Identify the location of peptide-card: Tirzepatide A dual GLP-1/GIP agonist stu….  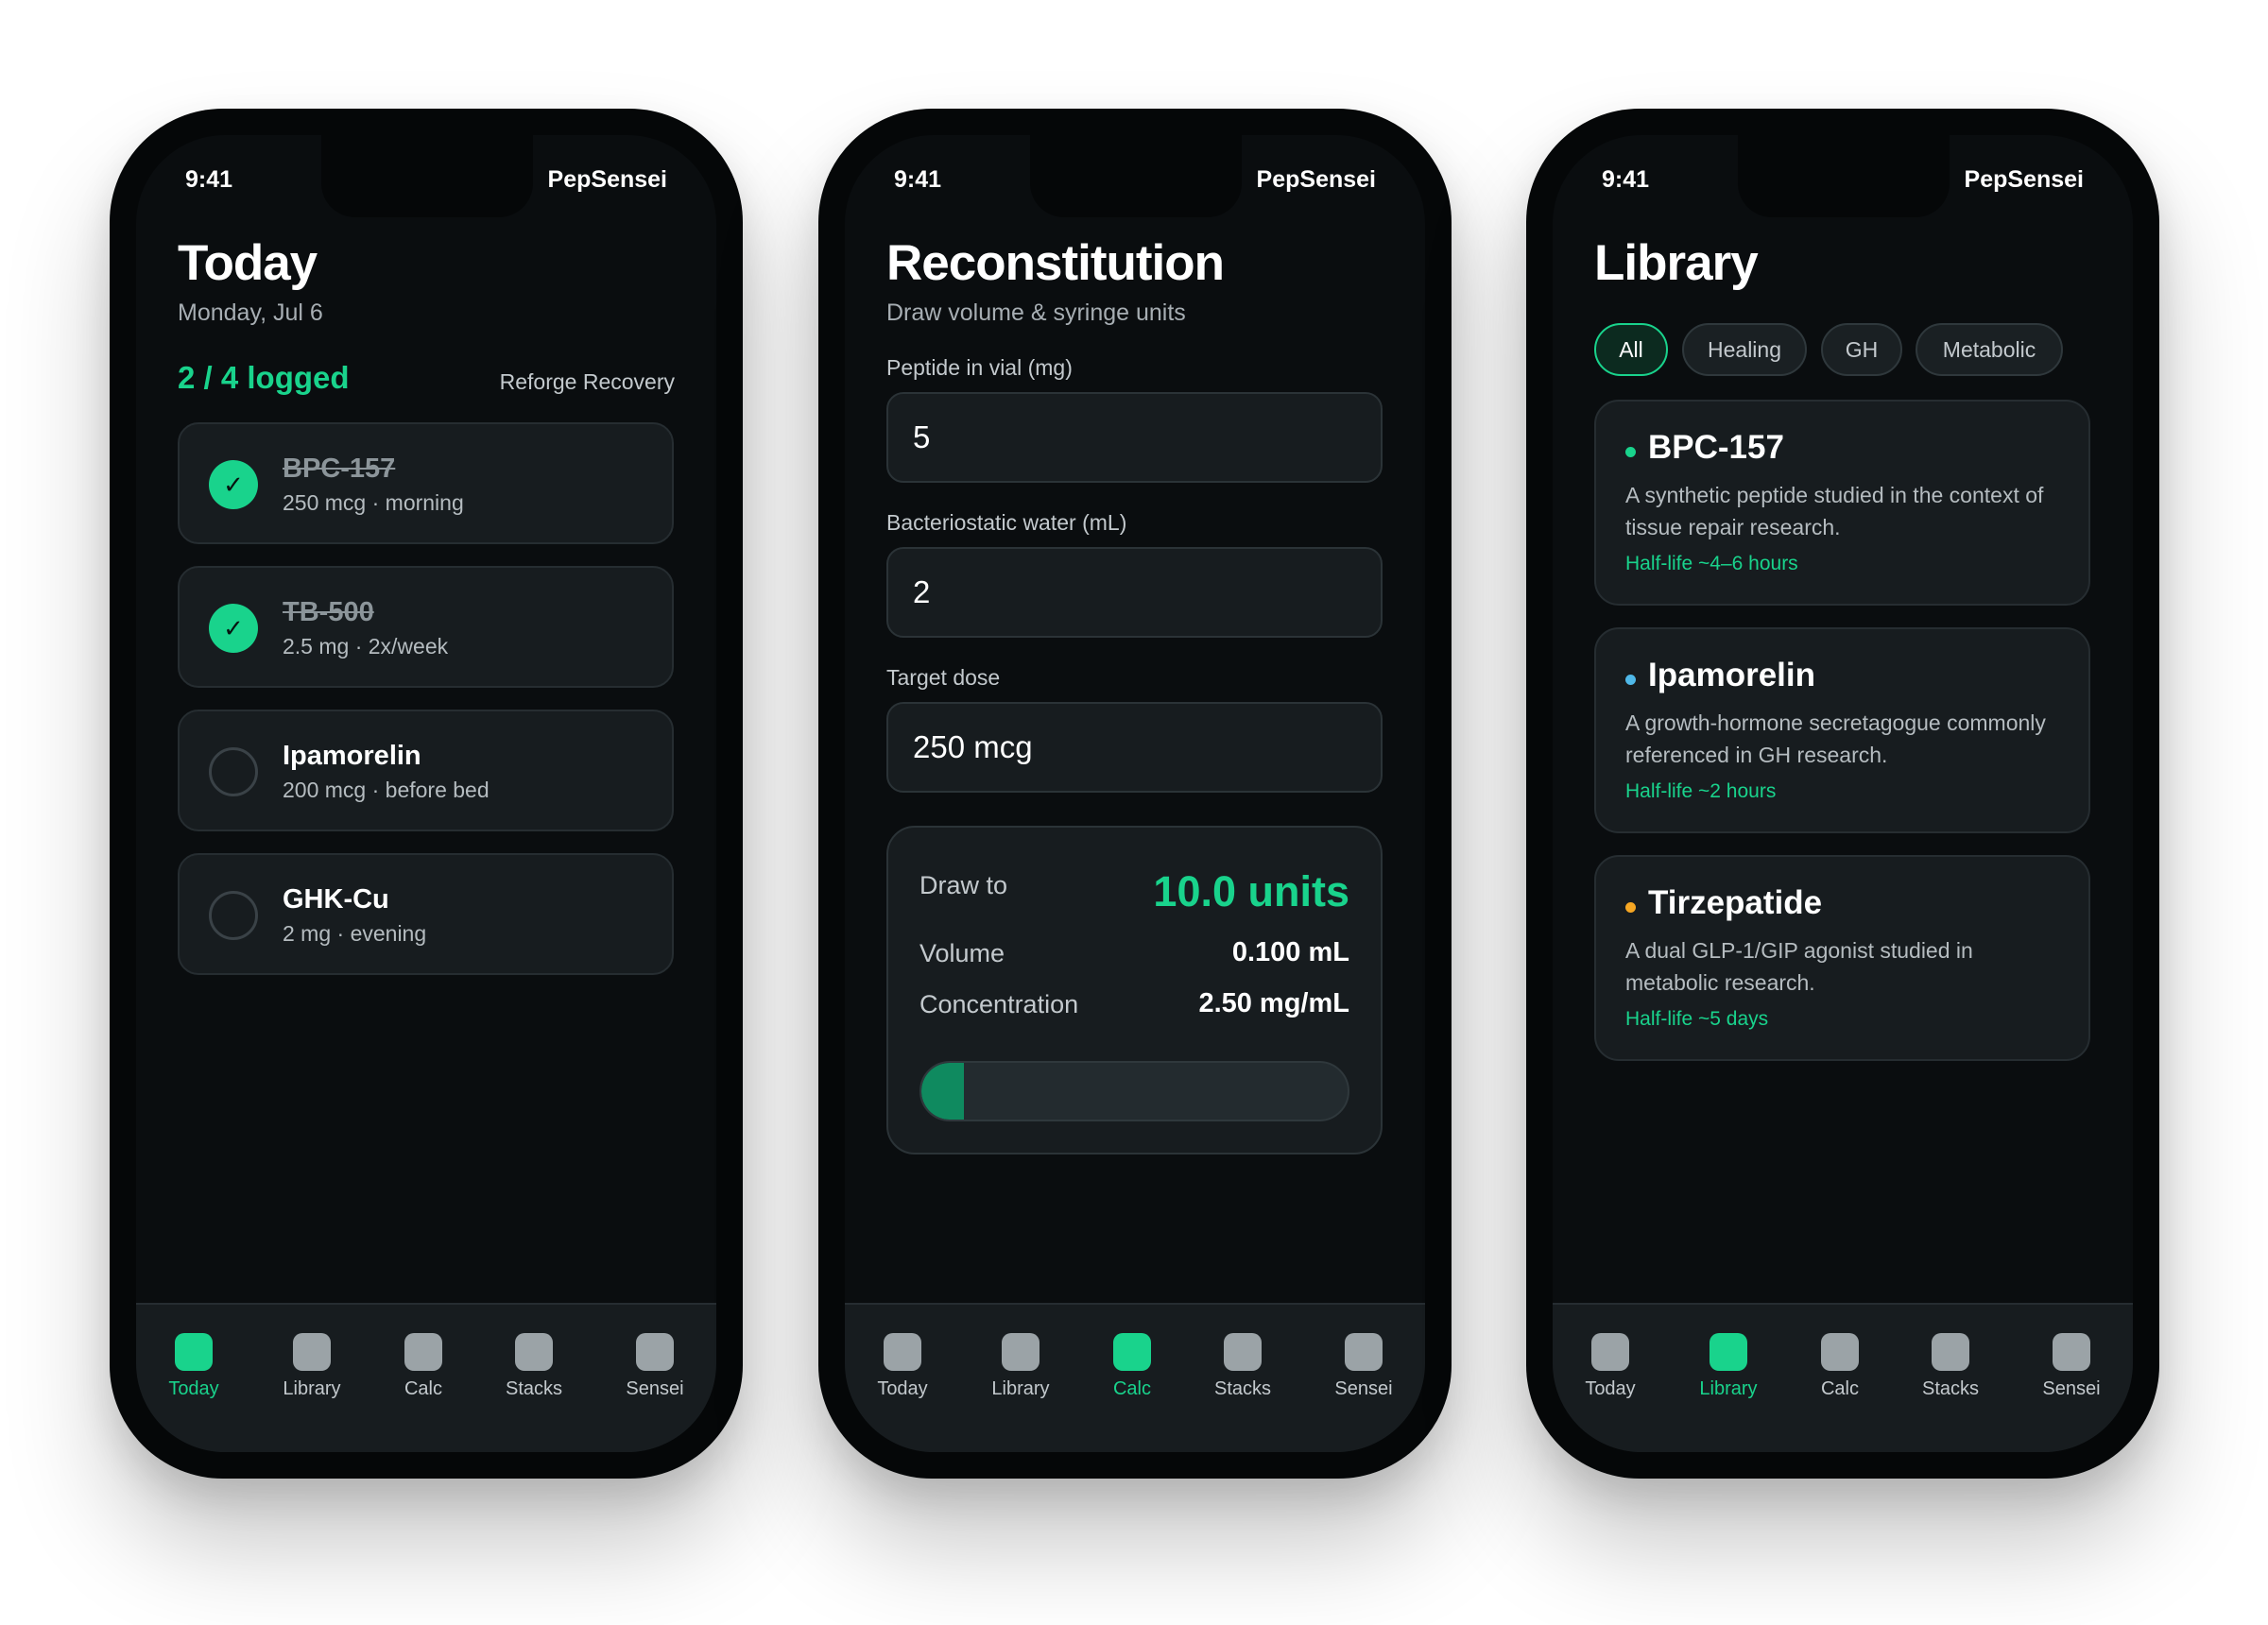
(1842, 958).